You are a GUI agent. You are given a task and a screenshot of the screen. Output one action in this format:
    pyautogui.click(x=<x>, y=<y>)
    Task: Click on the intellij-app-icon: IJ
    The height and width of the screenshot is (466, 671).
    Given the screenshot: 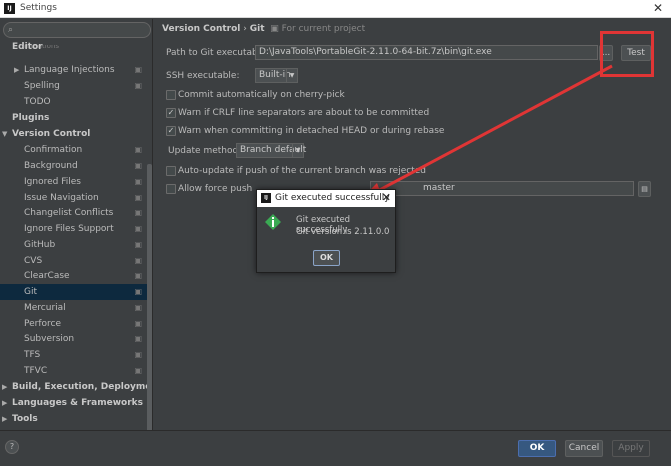 What is the action you would take?
    pyautogui.click(x=266, y=198)
    